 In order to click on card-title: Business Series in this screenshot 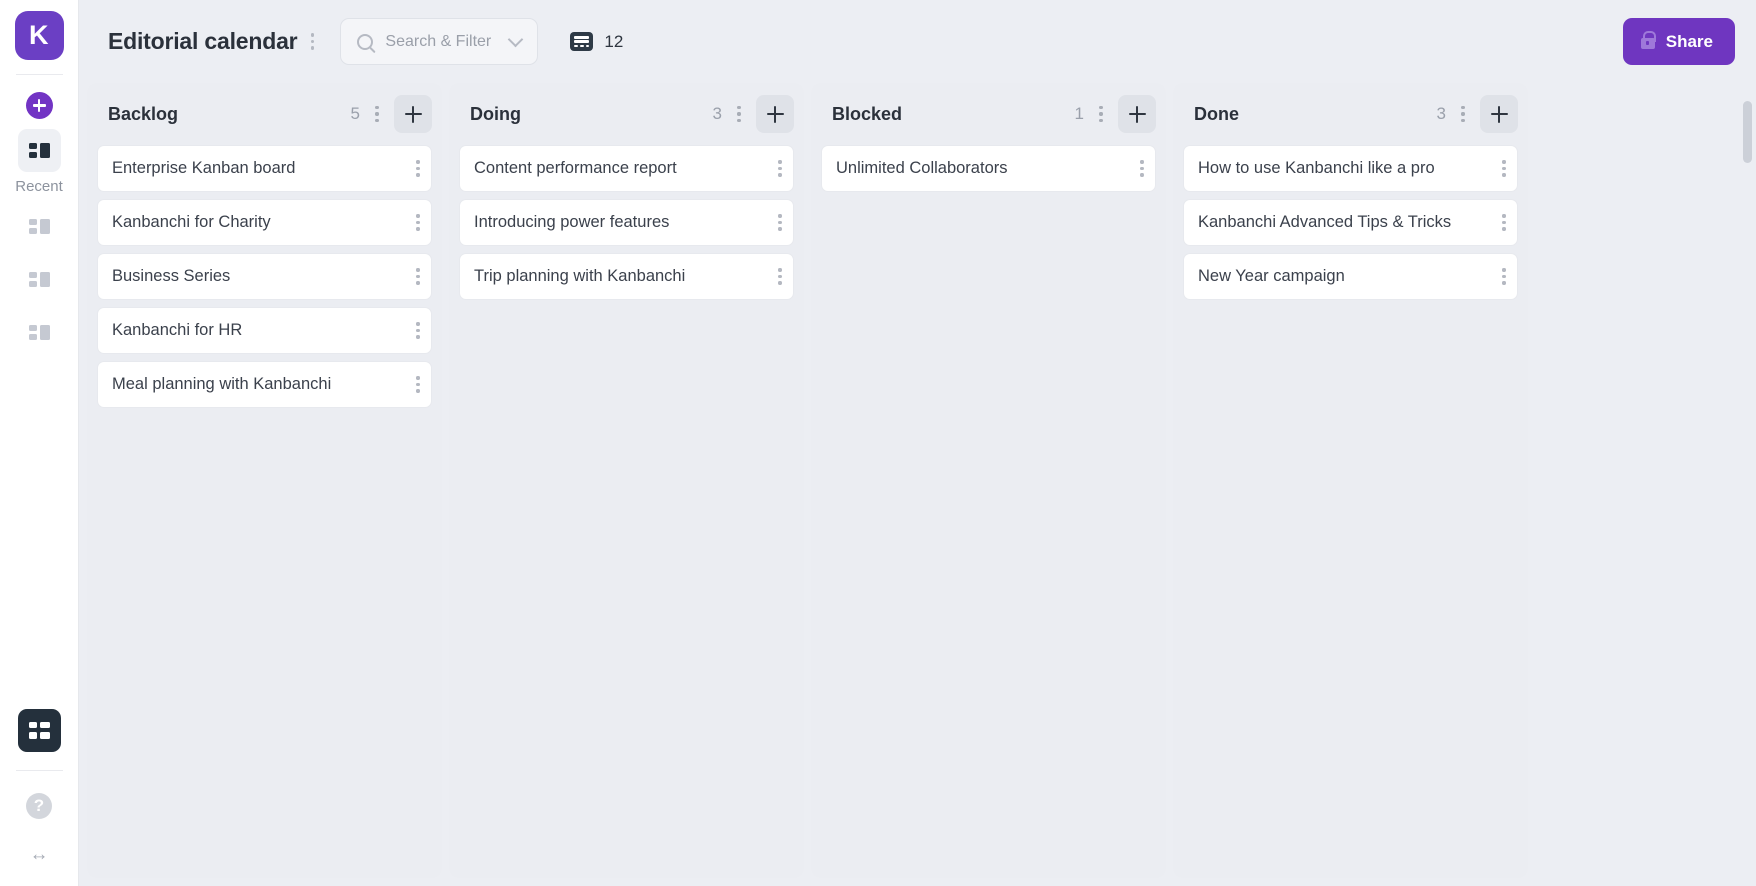, I will do `click(171, 276)`.